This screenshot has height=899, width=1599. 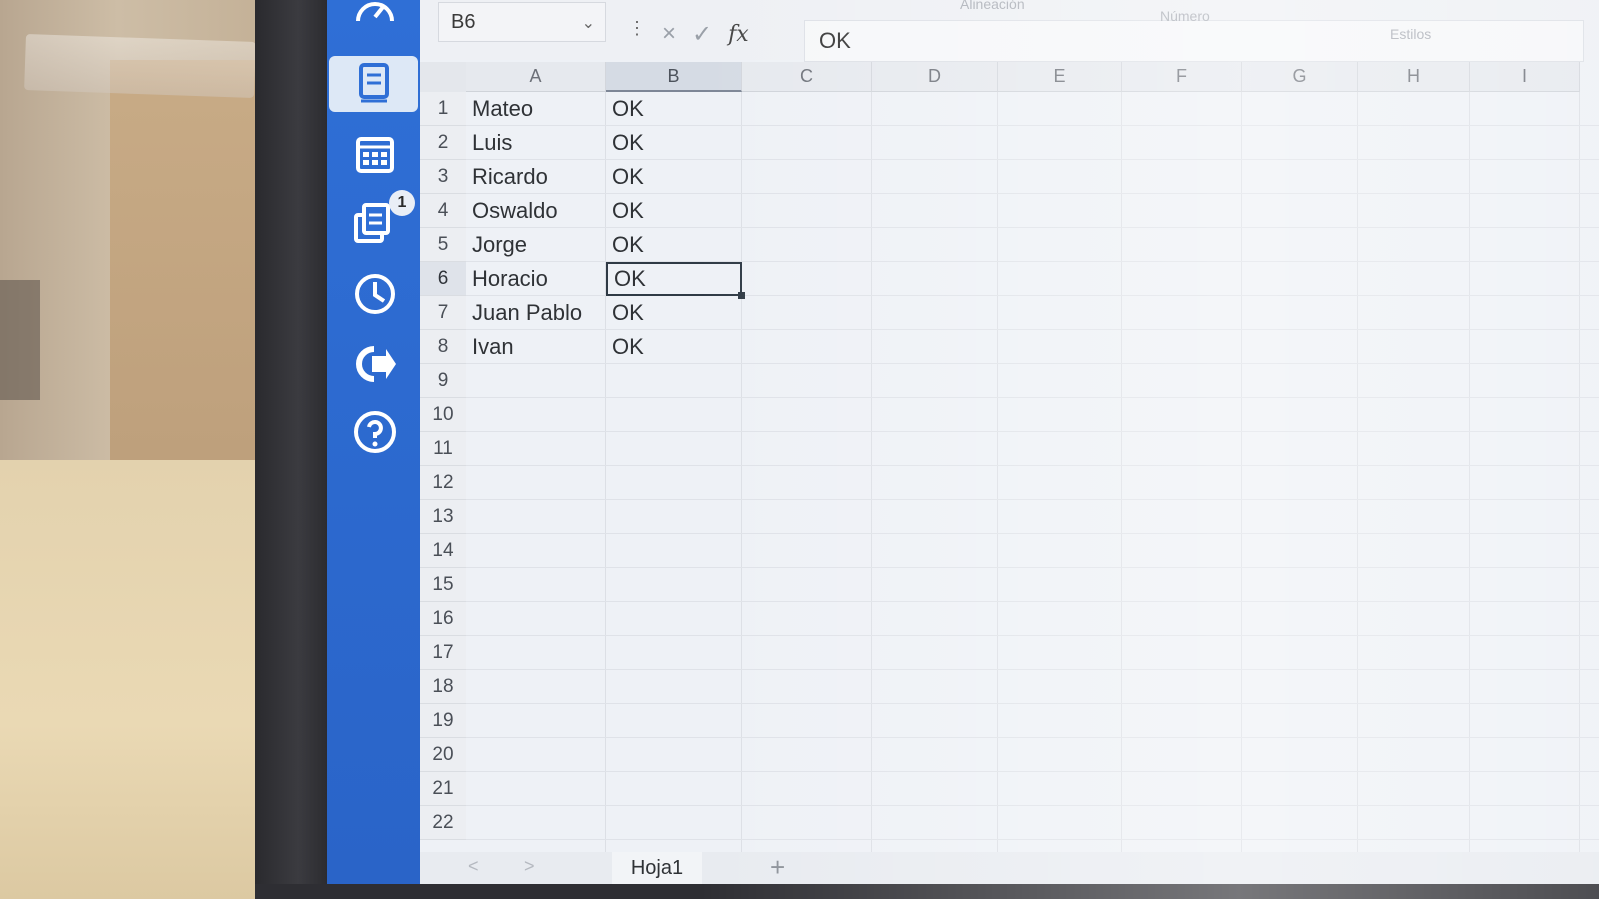 I want to click on prev-sheet-icon: <, so click(x=473, y=866).